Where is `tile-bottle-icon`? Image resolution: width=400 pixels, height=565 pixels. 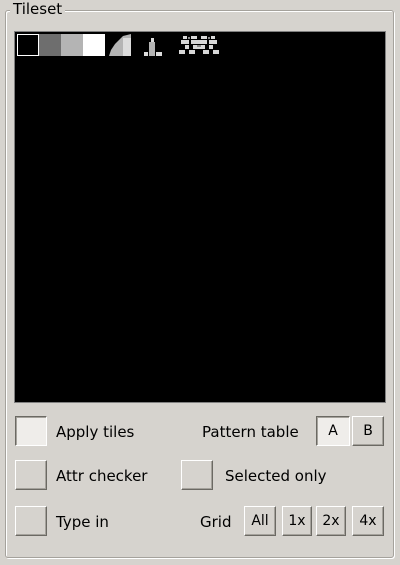
tile-bottle-icon is located at coordinates (154, 45).